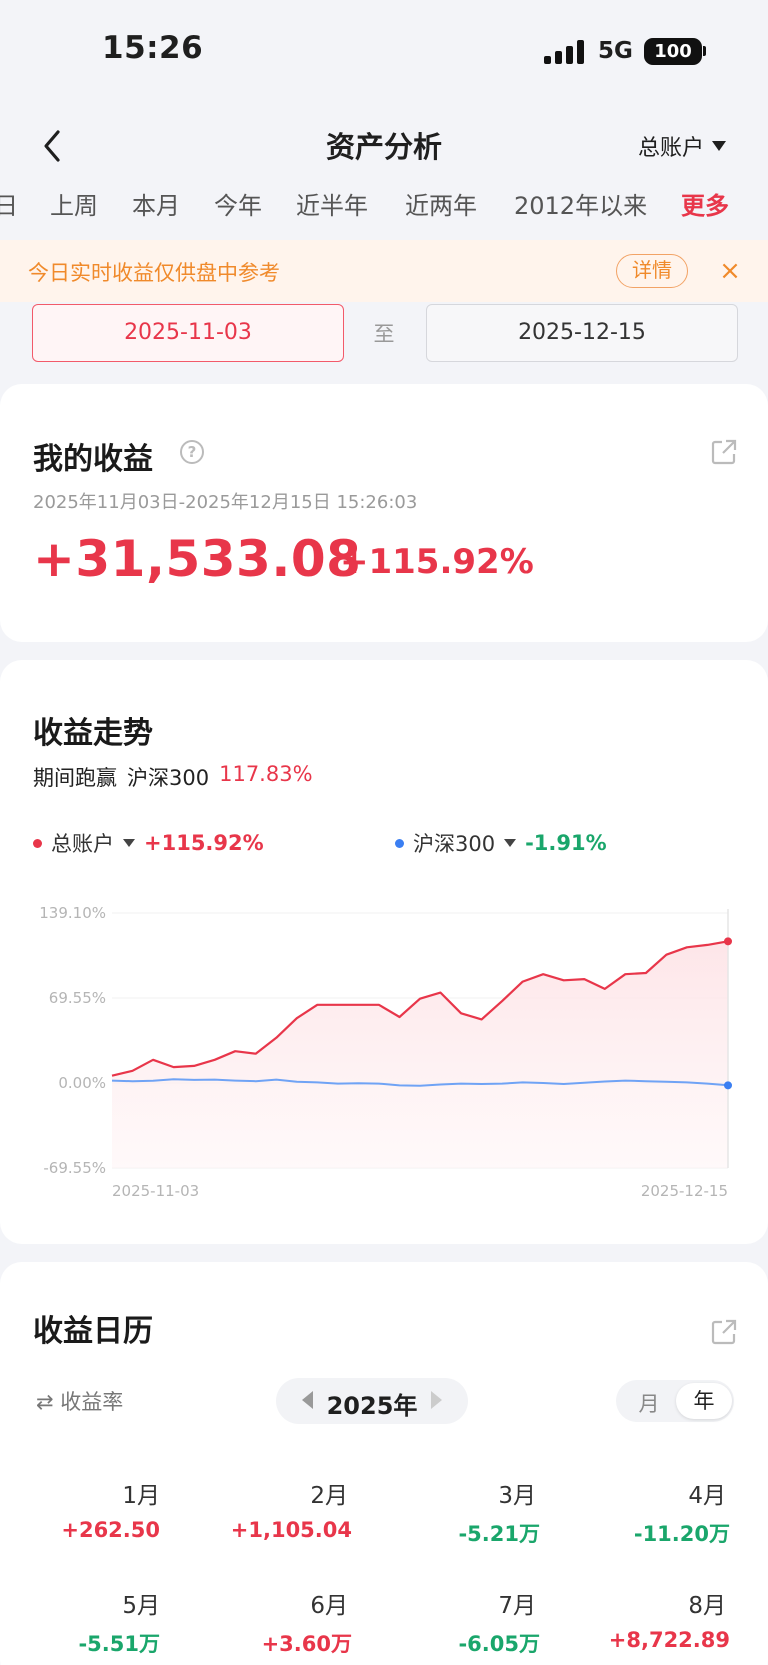 This screenshot has width=768, height=1665. Describe the element at coordinates (93, 1331) in the screenshot. I see `calendar-title: 收益日历` at that location.